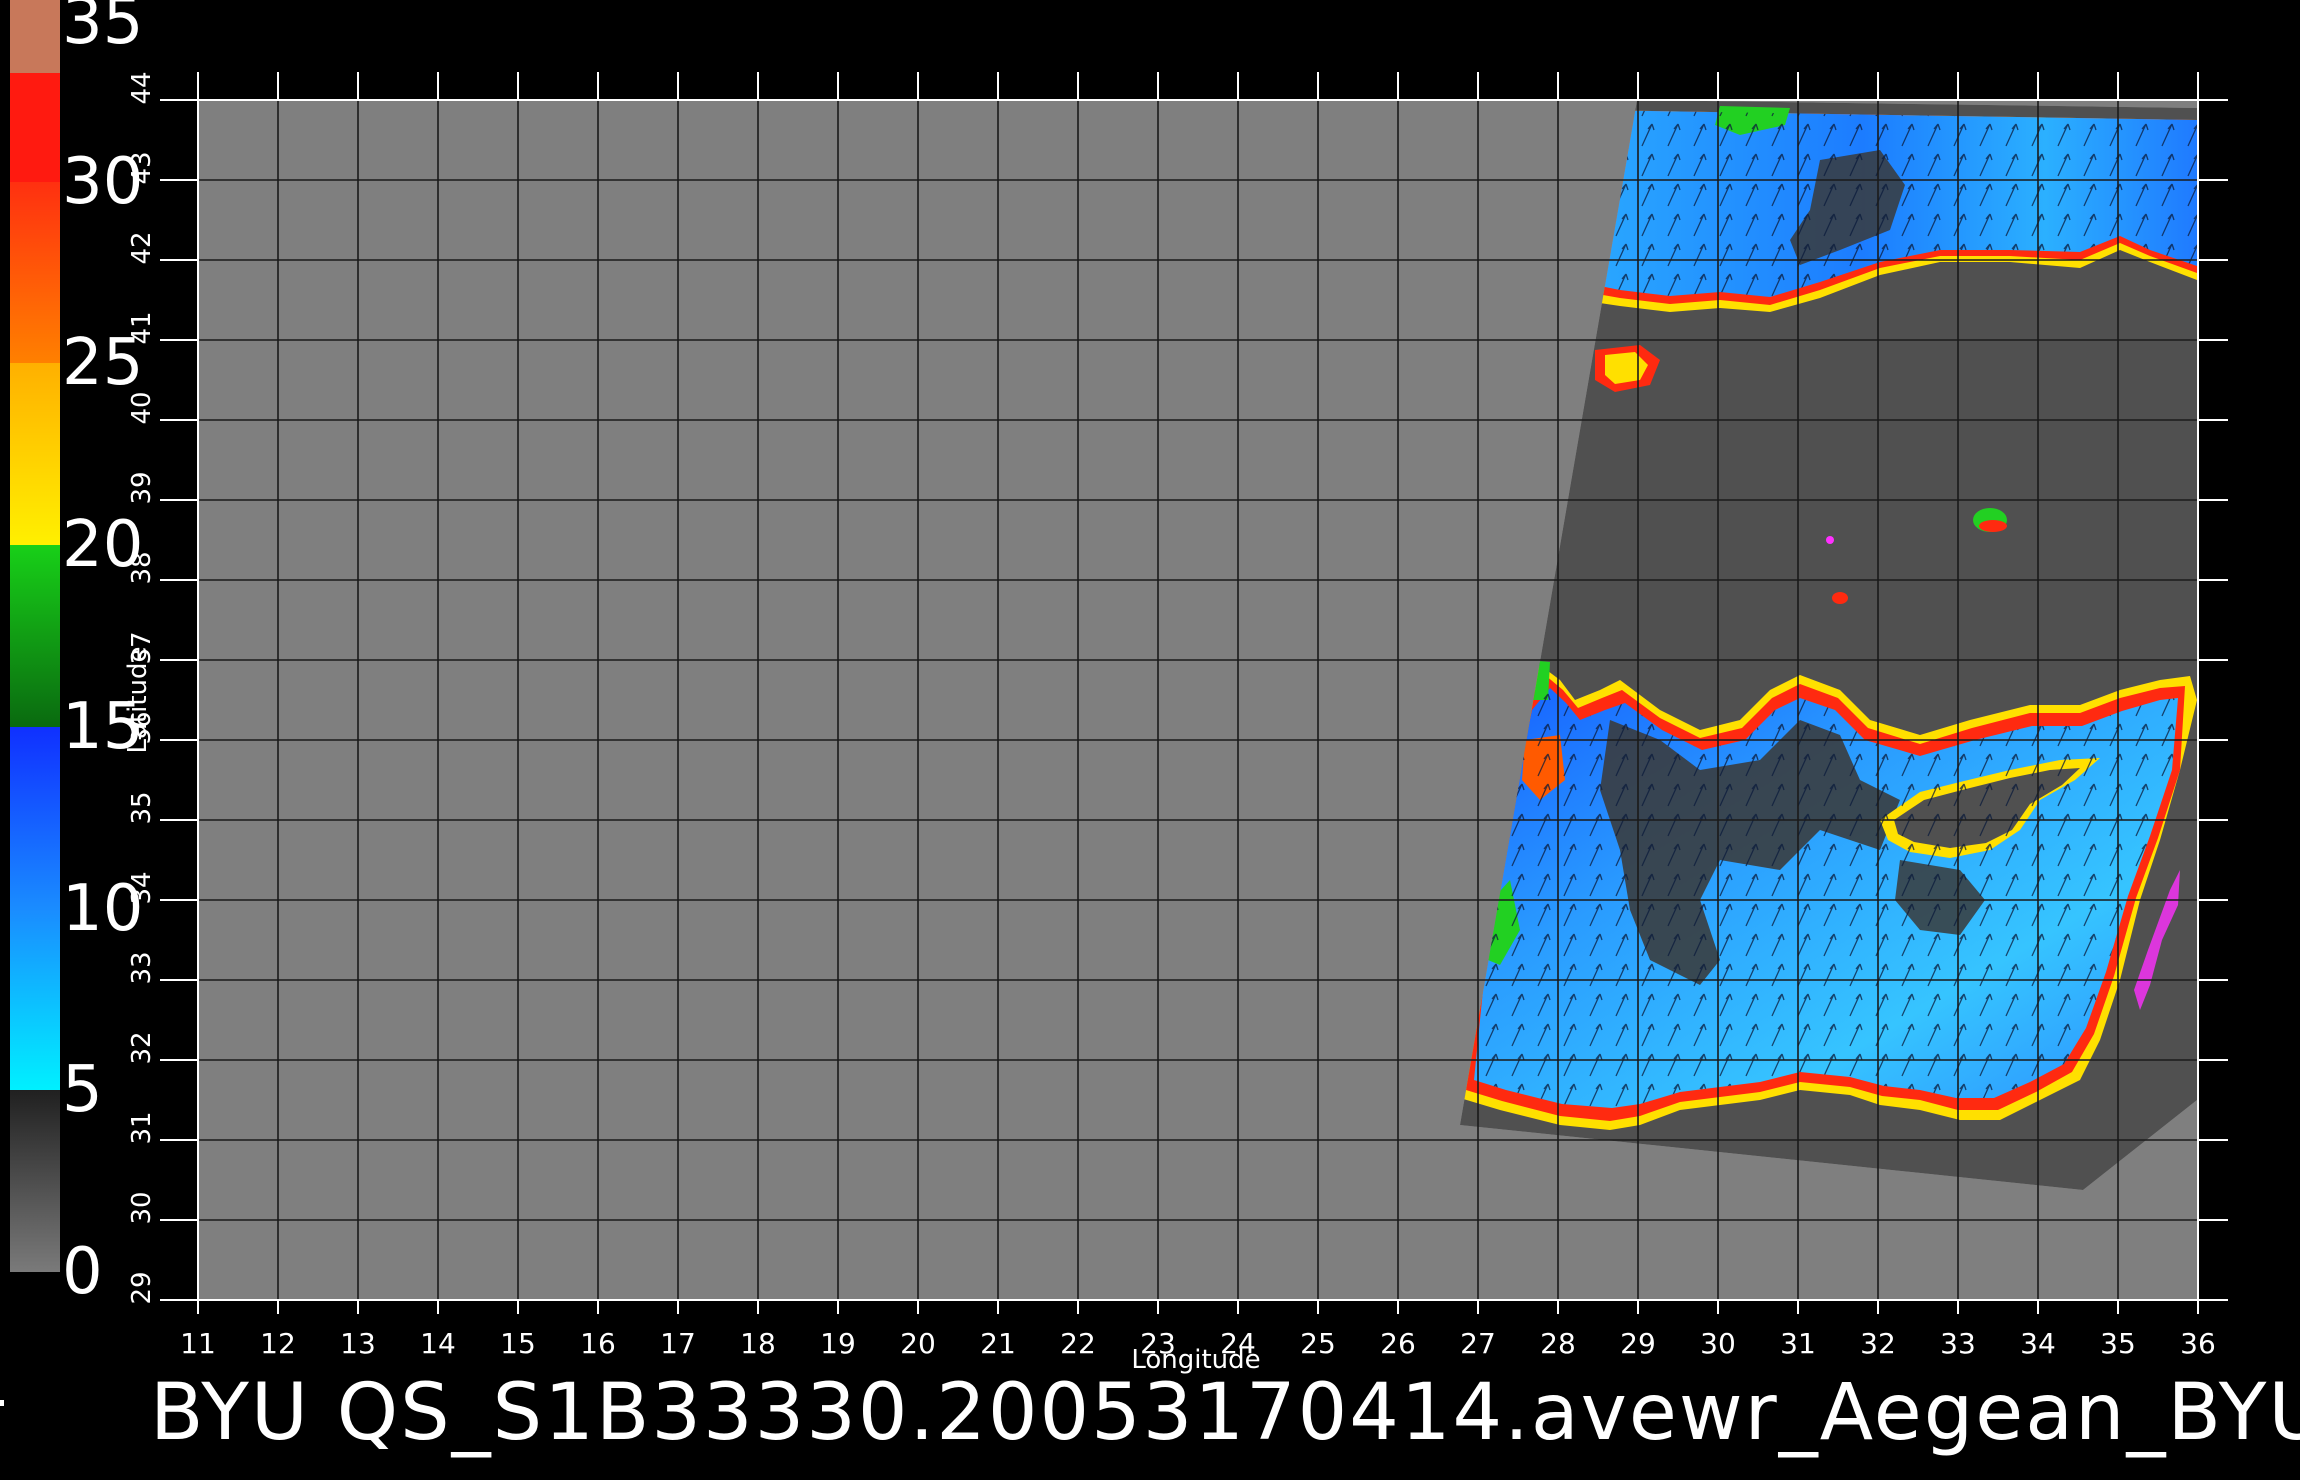 The height and width of the screenshot is (1480, 2300). What do you see at coordinates (2118, 1343) in the screenshot?
I see `longitude-tick-label: 35` at bounding box center [2118, 1343].